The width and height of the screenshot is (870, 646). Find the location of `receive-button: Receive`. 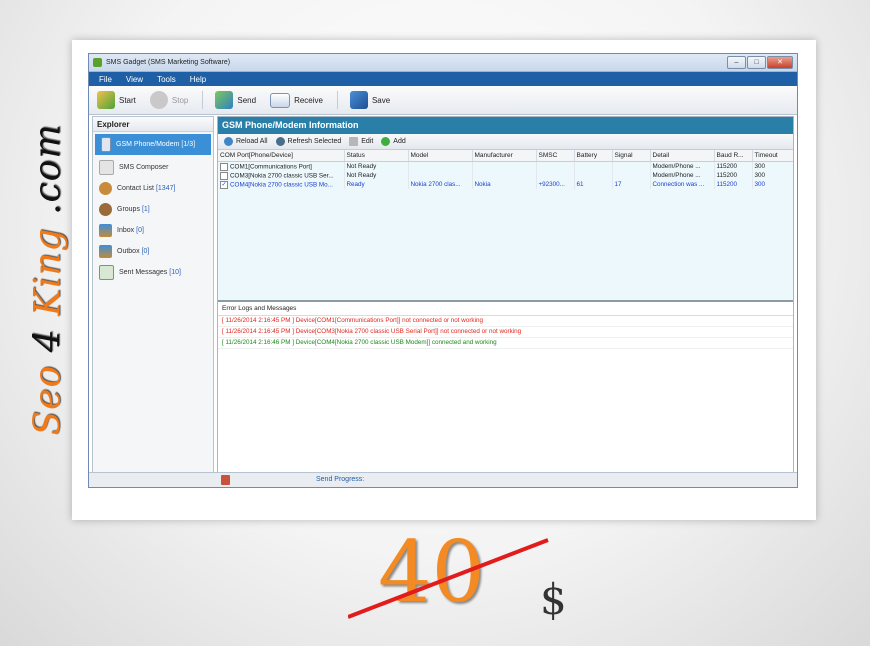

receive-button: Receive is located at coordinates (296, 100).